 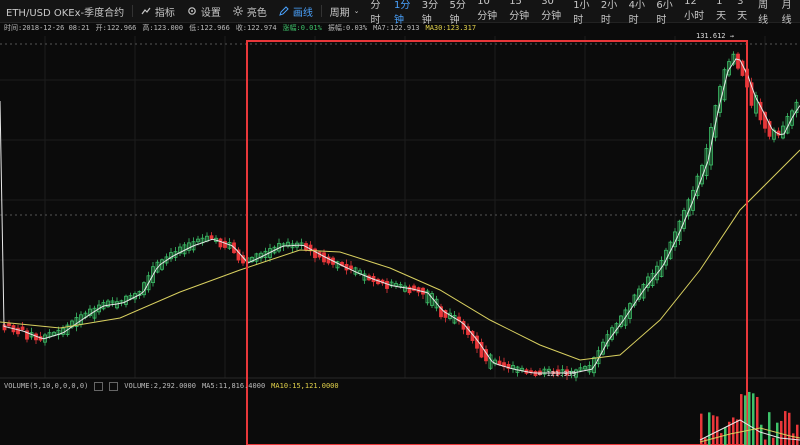 What do you see at coordinates (233, 386) in the screenshot?
I see `volume-ma5: MA5:11,816.4000` at bounding box center [233, 386].